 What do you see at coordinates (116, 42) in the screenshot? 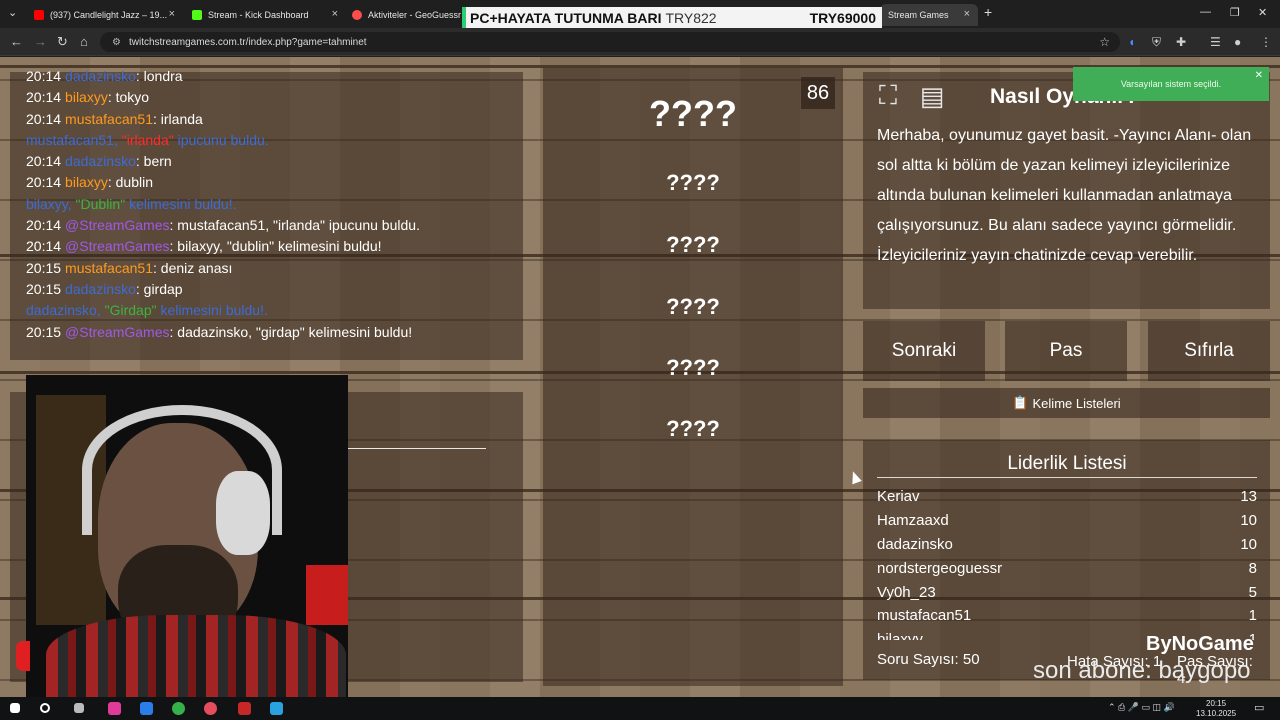
I see `site-info-icon: ⚙` at bounding box center [116, 42].